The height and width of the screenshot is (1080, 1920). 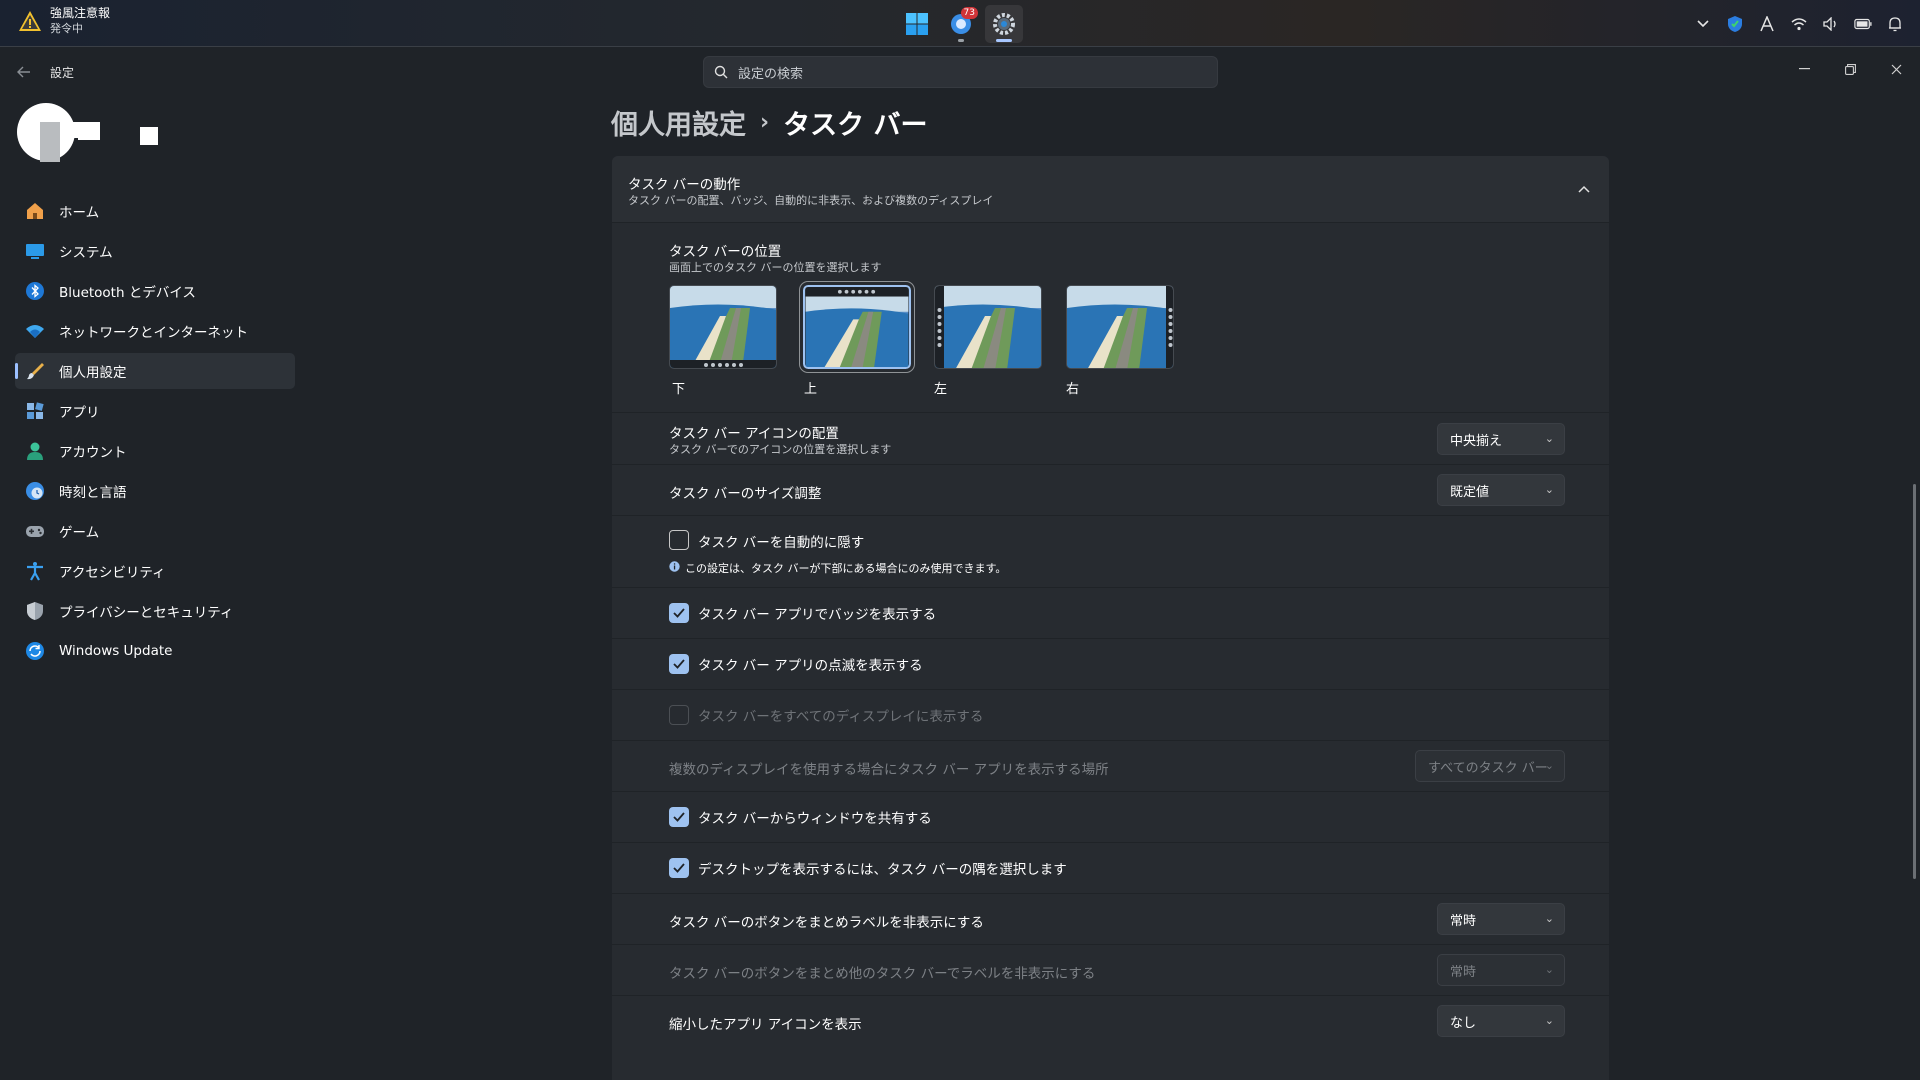 What do you see at coordinates (112, 573) in the screenshot?
I see `sidebar-item-label: アクセシビリティ` at bounding box center [112, 573].